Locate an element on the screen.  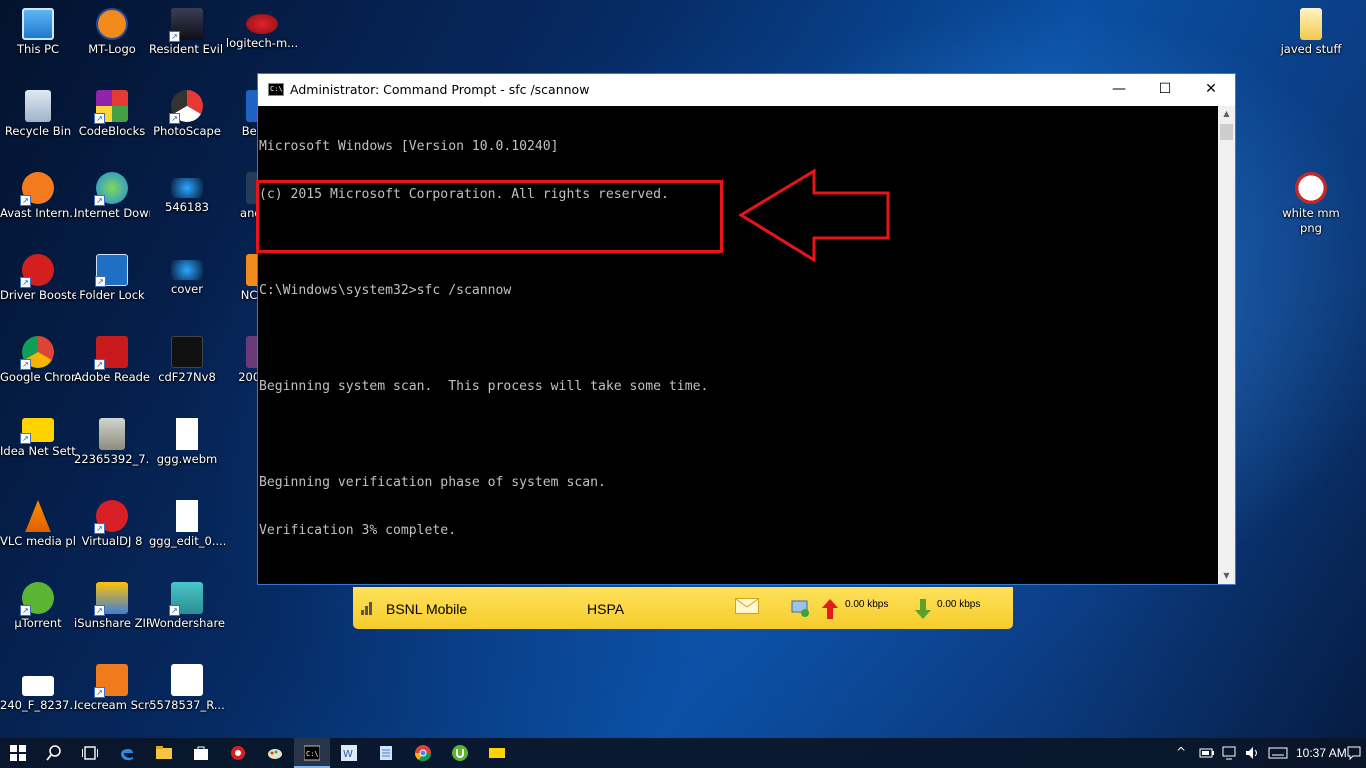
desktop-icon-label: white mm png is located at coordinates (1311, 220).